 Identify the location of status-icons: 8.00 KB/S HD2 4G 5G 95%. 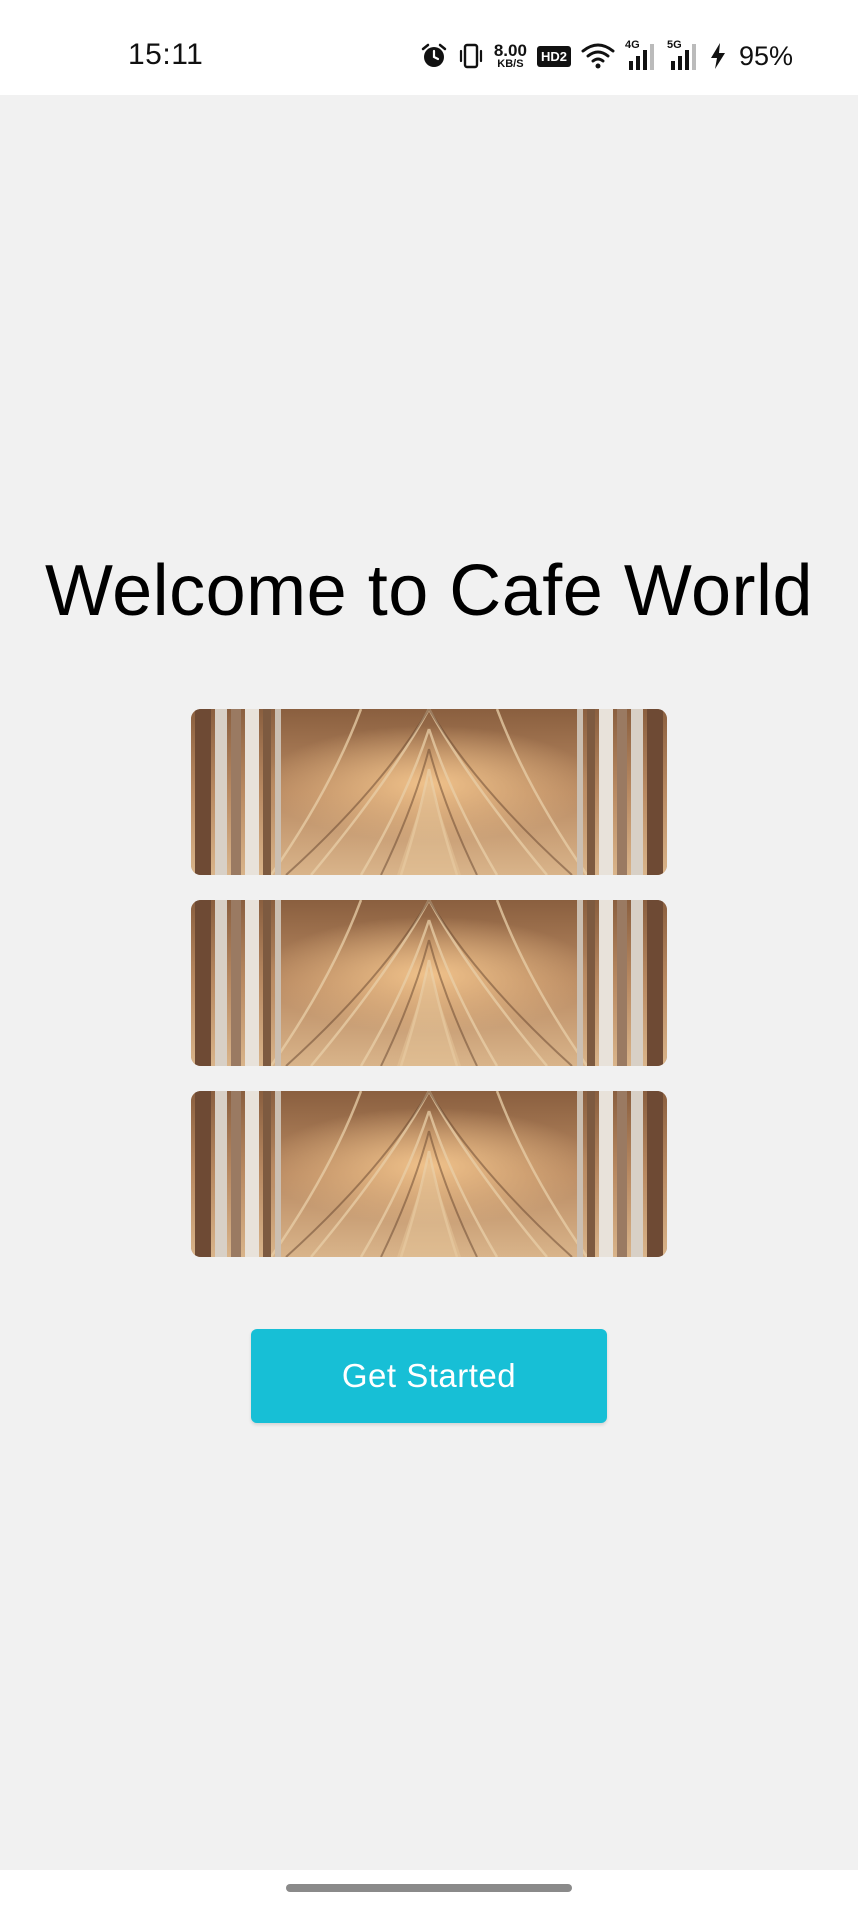
(606, 56).